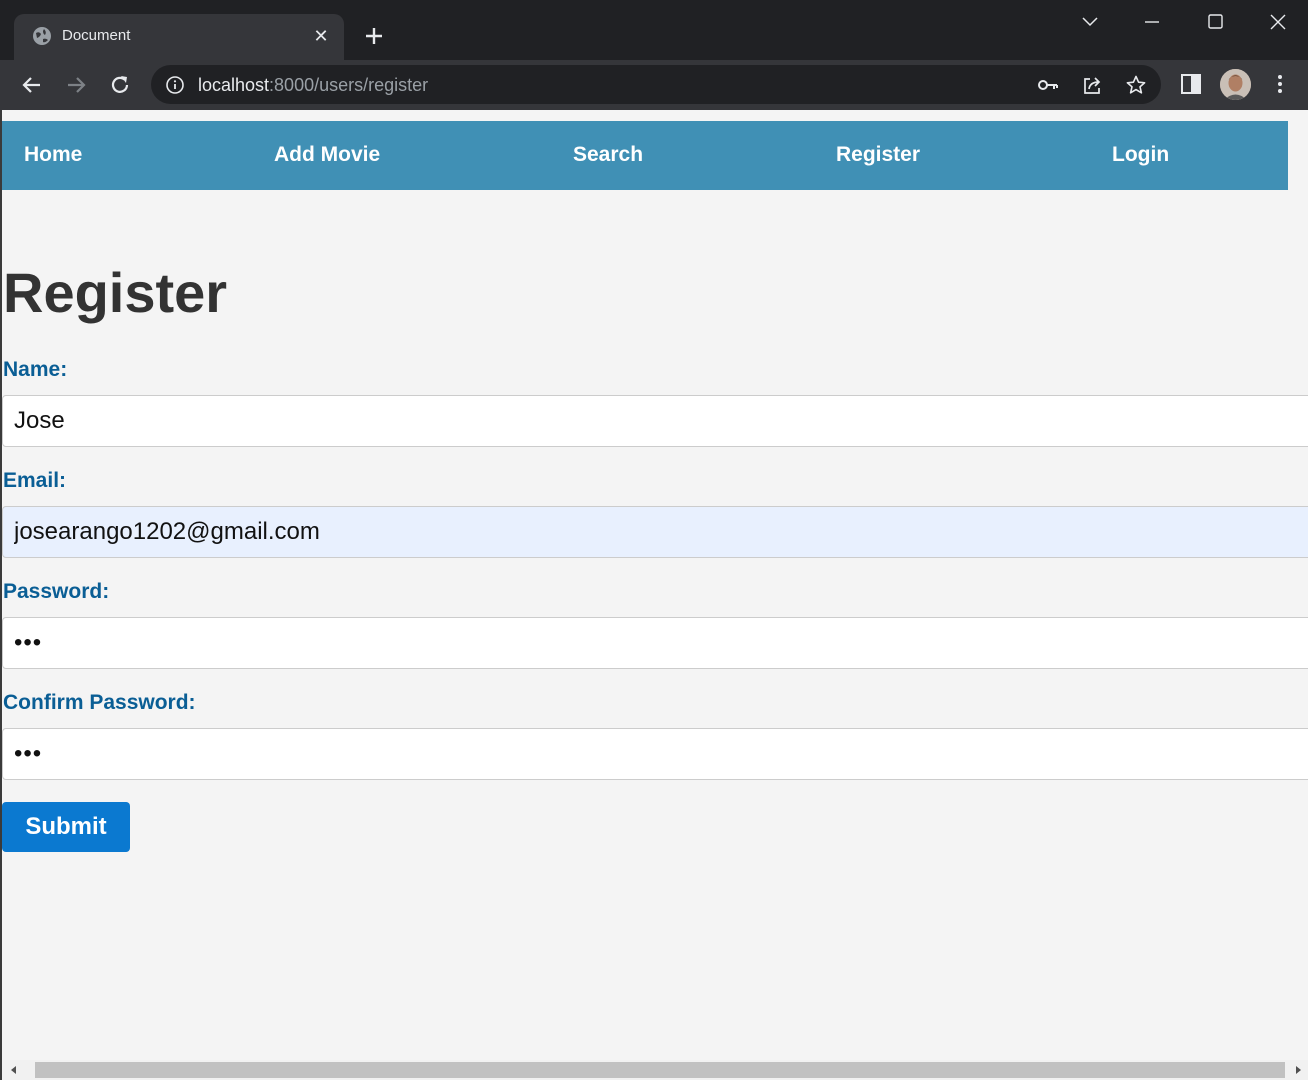  I want to click on nav-home-link: Home, so click(53, 155).